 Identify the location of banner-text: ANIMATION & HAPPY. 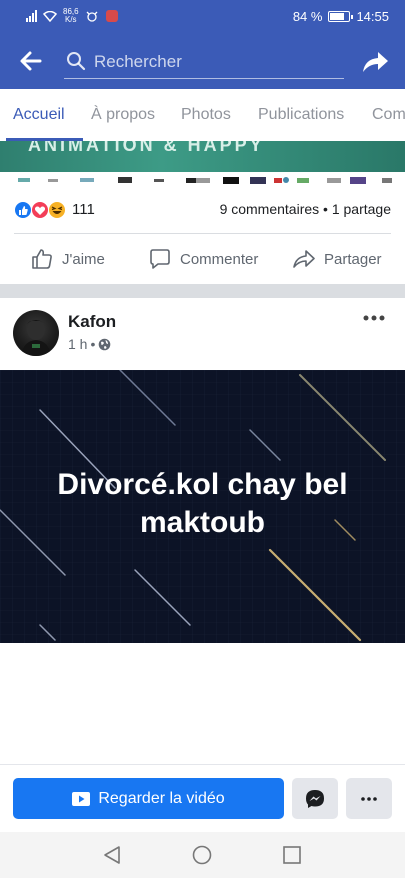
(146, 148).